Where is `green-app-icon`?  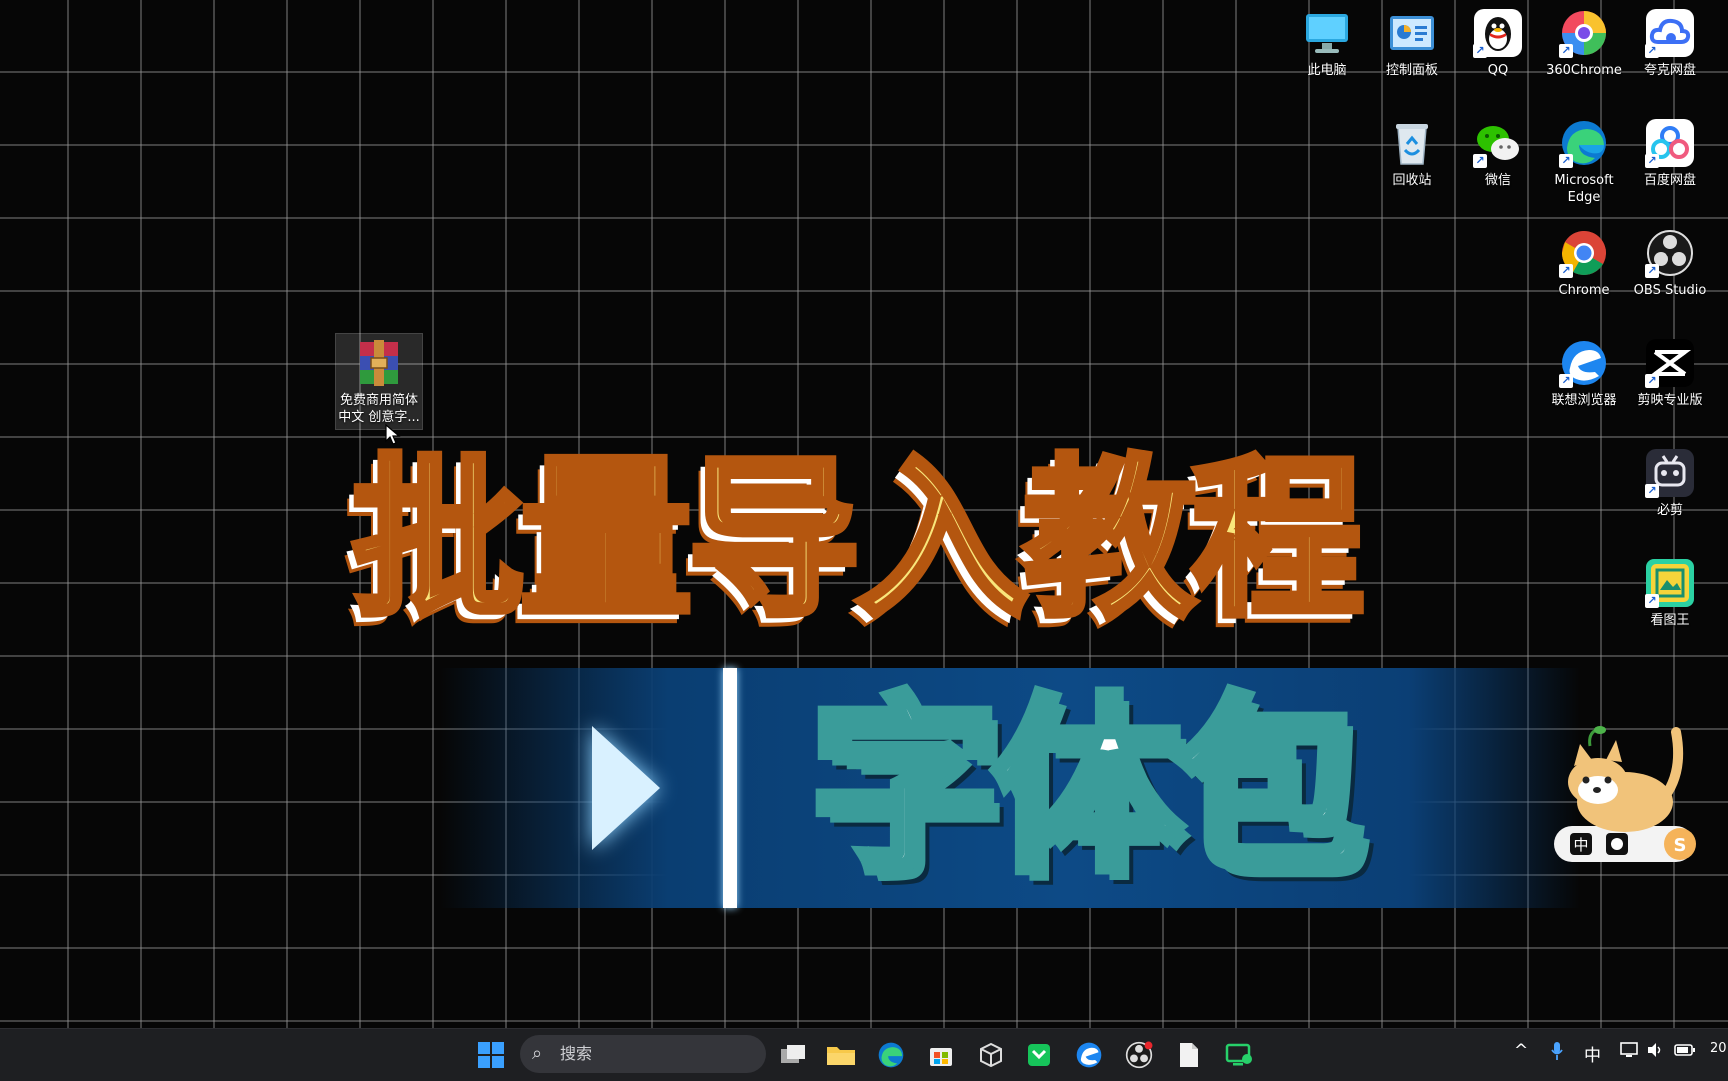 green-app-icon is located at coordinates (1039, 1055).